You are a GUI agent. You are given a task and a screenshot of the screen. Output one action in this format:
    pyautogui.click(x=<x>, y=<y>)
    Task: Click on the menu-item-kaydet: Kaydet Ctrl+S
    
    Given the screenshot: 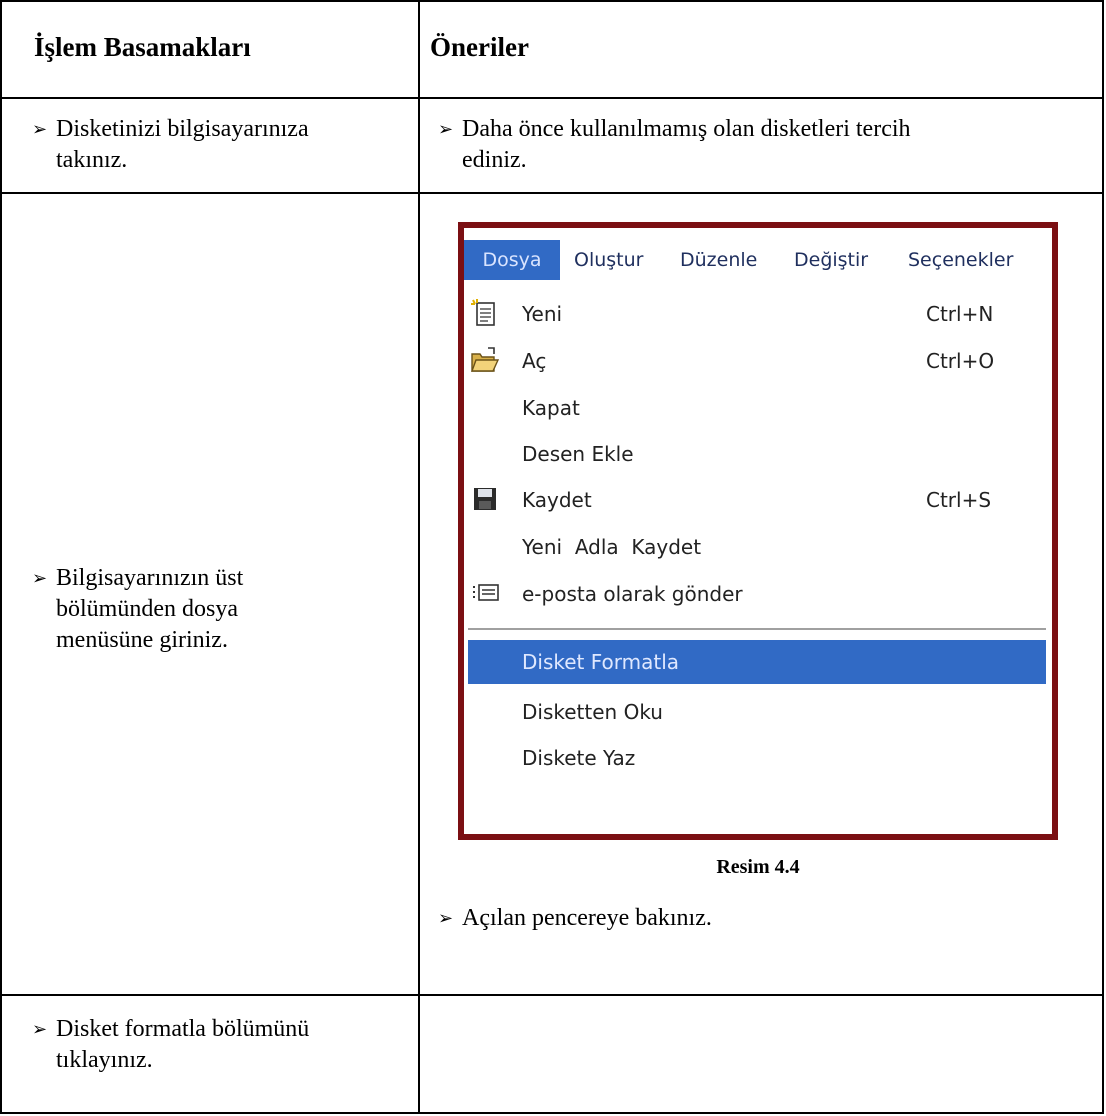 What is the action you would take?
    pyautogui.click(x=758, y=500)
    